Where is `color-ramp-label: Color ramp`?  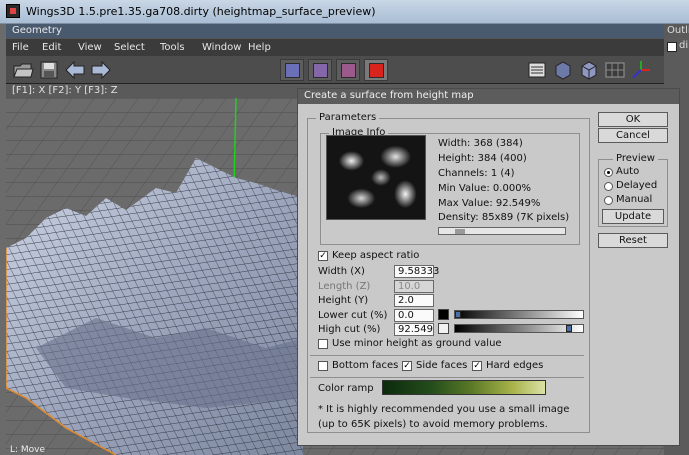 color-ramp-label: Color ramp is located at coordinates (346, 388).